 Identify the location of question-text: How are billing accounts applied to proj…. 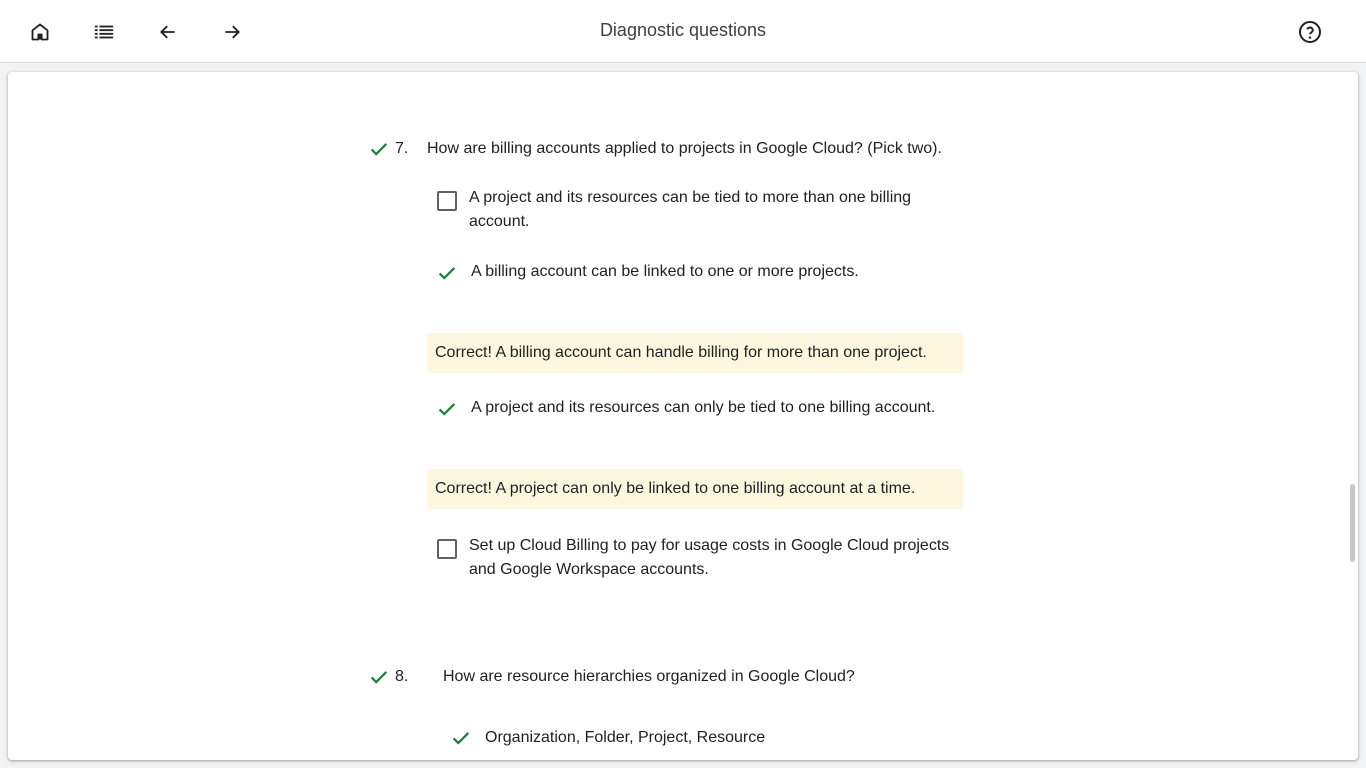
(684, 148).